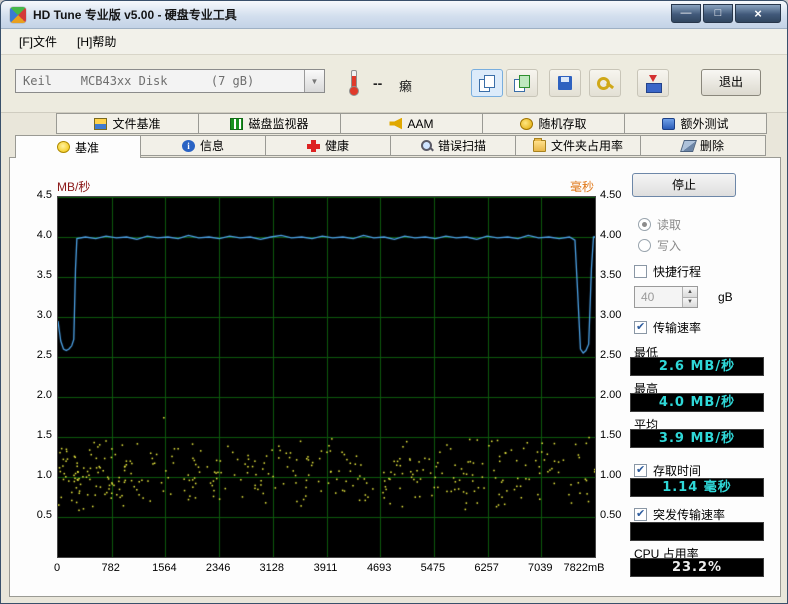  I want to click on tab-erase: 删除, so click(703, 145).